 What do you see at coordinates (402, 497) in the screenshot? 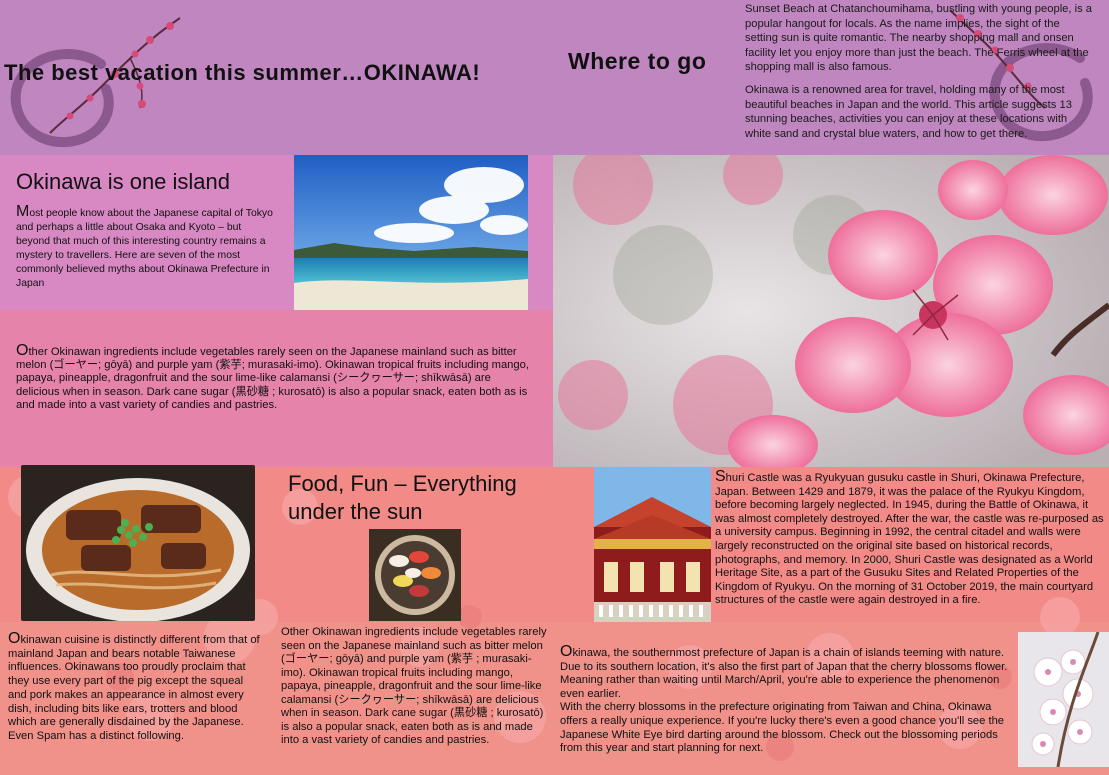
I see `food-heading: Food, Fun – Everything under the sun` at bounding box center [402, 497].